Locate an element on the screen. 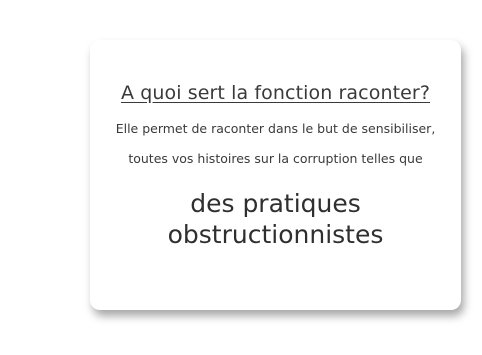 The image size is (482, 355). rotating-highlight-text: des pratiques obstructionnistes is located at coordinates (275, 219).